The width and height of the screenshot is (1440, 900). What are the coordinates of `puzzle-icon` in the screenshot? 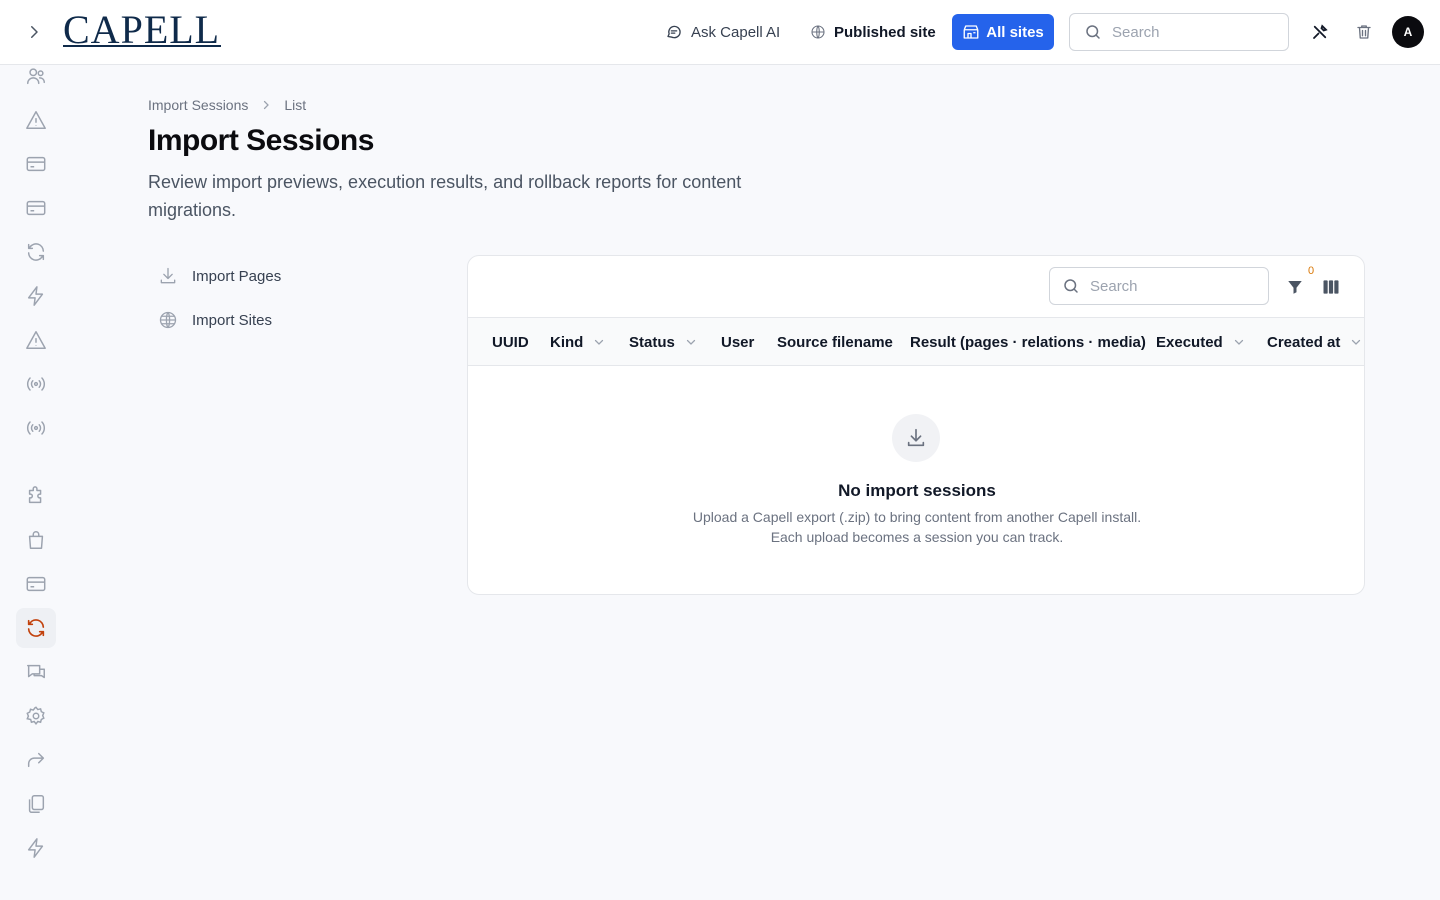 It's located at (35, 495).